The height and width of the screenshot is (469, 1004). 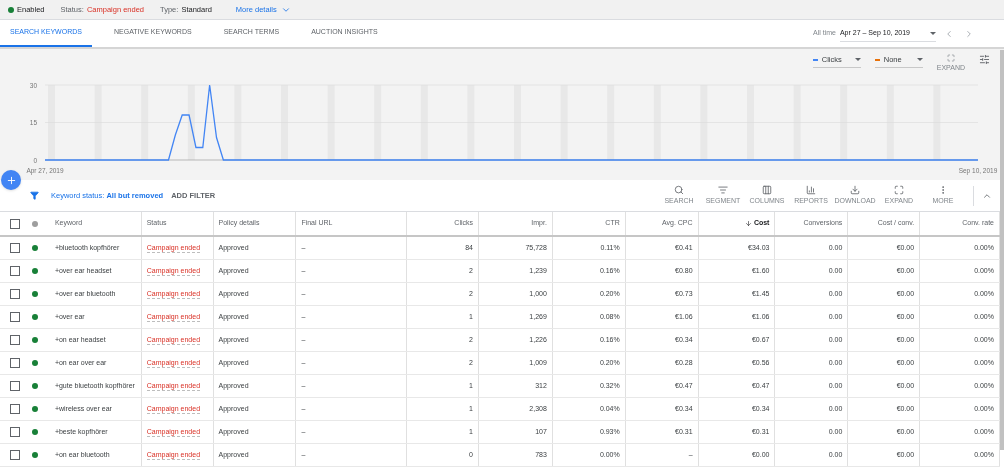 What do you see at coordinates (748, 223) in the screenshot?
I see `sort-arrow-icon` at bounding box center [748, 223].